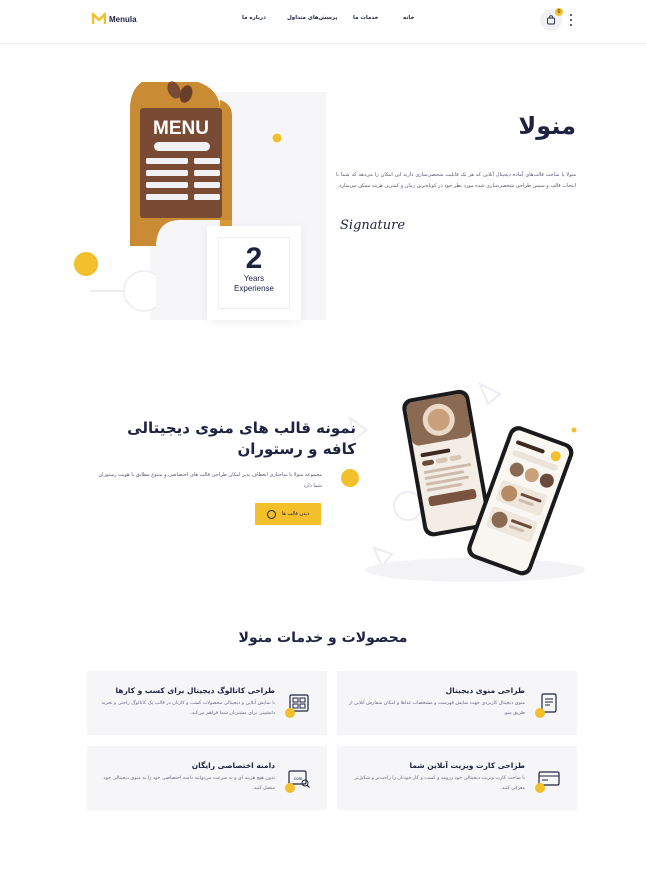 This screenshot has width=646, height=870. Describe the element at coordinates (571, 20) in the screenshot. I see `more-menu-icon` at that location.